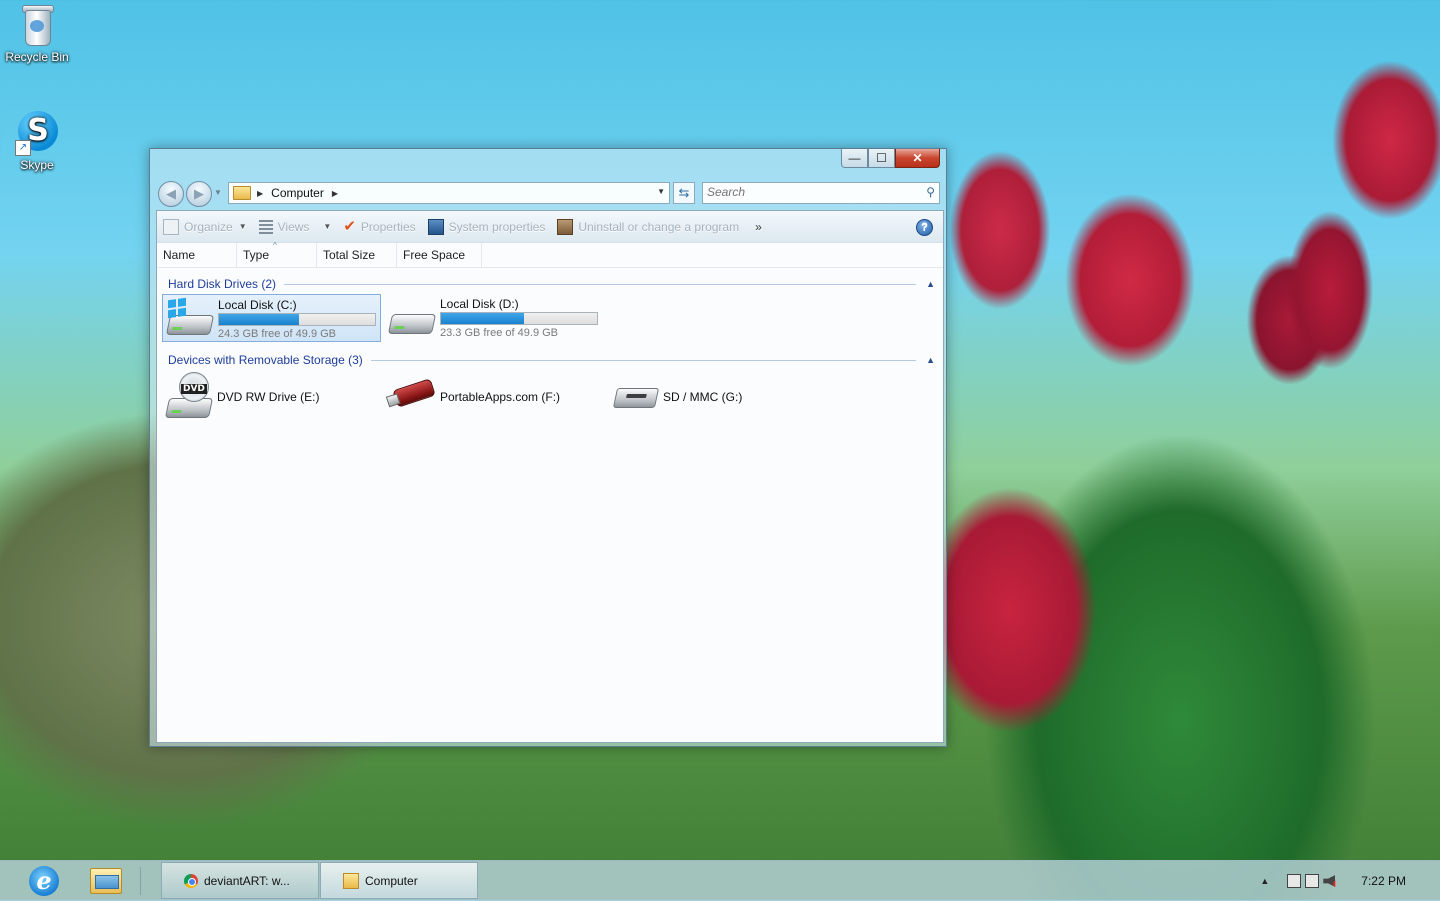 The height and width of the screenshot is (901, 1440). Describe the element at coordinates (208, 226) in the screenshot. I see `organize-label: Organize` at that location.